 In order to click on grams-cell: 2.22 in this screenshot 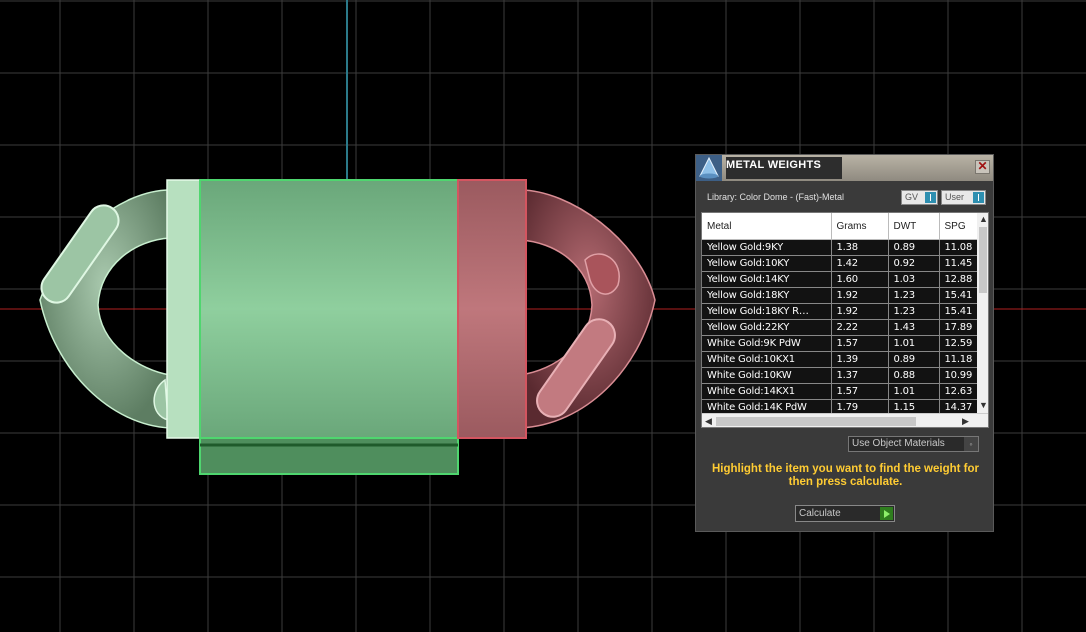, I will do `click(860, 327)`.